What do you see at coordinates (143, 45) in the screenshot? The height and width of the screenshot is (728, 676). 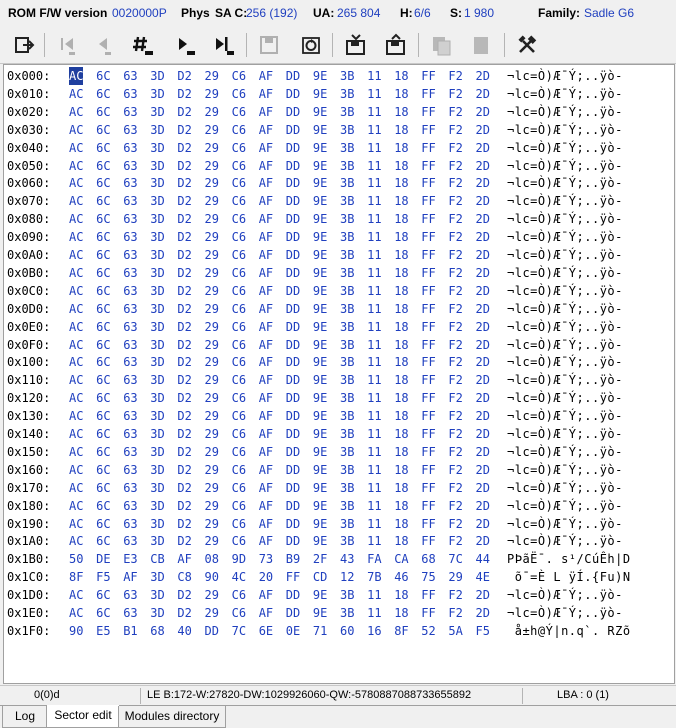 I see `goto-sector-button` at bounding box center [143, 45].